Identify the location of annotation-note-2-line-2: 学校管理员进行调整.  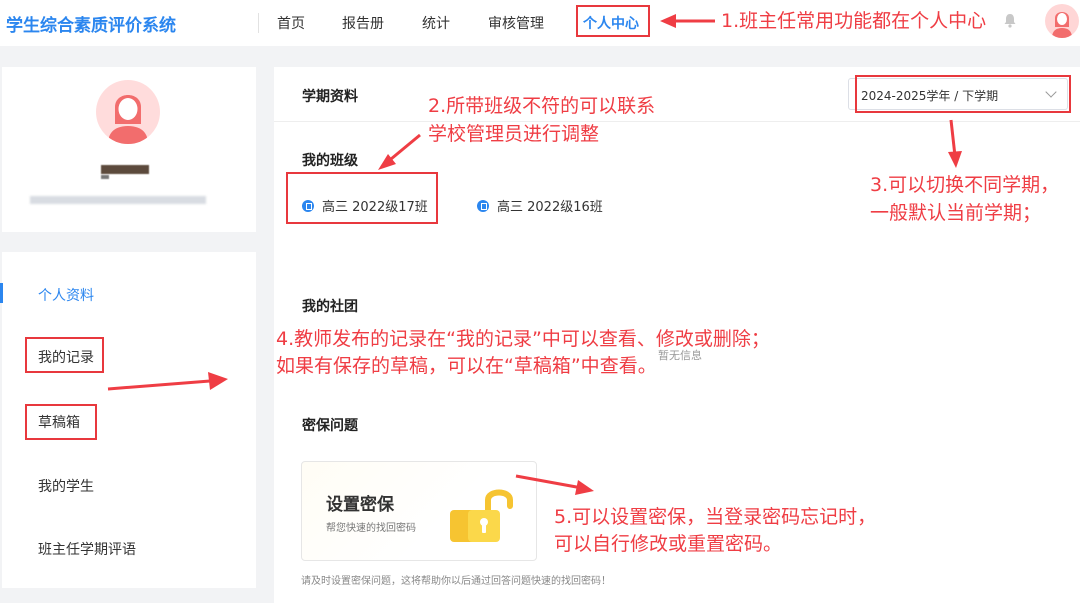
(514, 134).